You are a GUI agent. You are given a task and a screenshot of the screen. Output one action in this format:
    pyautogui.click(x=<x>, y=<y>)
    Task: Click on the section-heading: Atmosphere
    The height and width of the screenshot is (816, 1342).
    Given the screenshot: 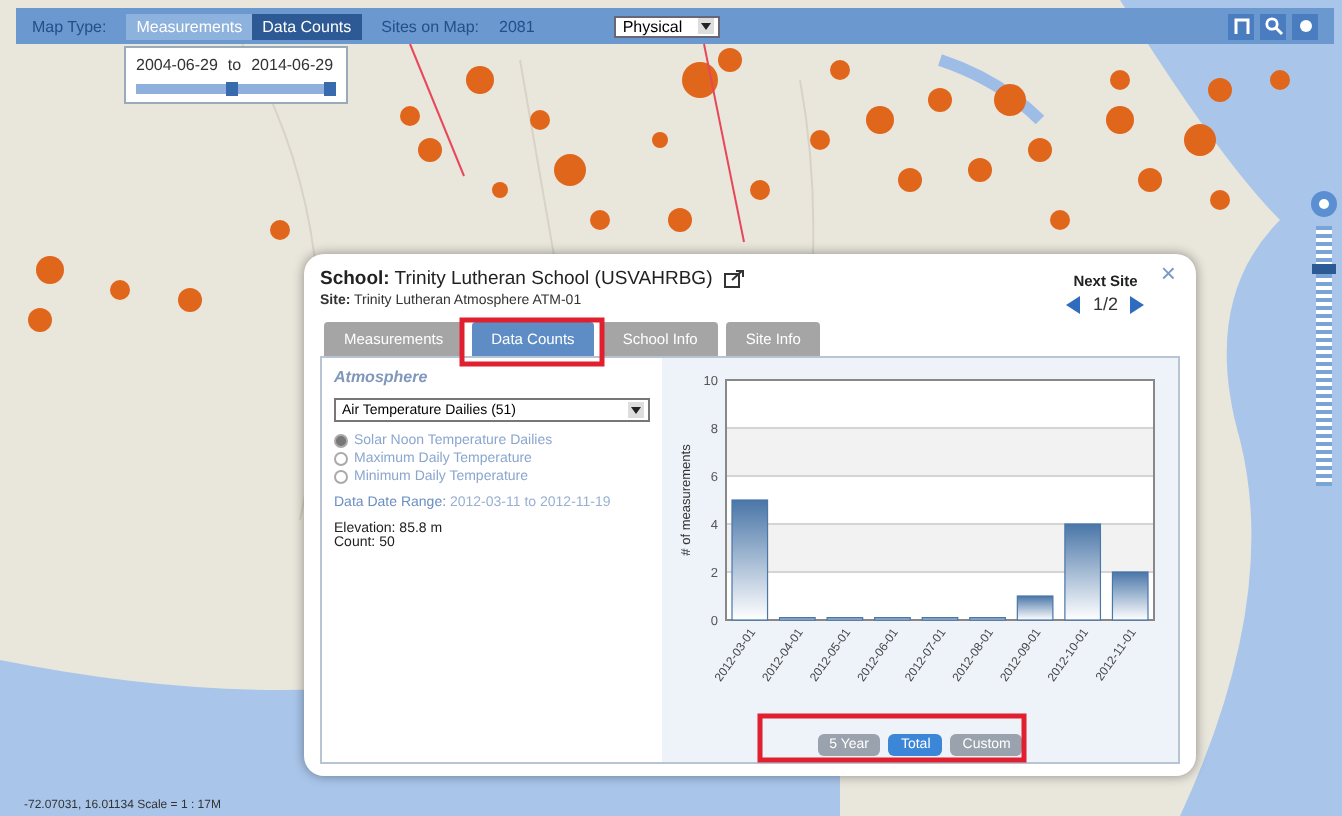 What is the action you would take?
    pyautogui.click(x=382, y=377)
    